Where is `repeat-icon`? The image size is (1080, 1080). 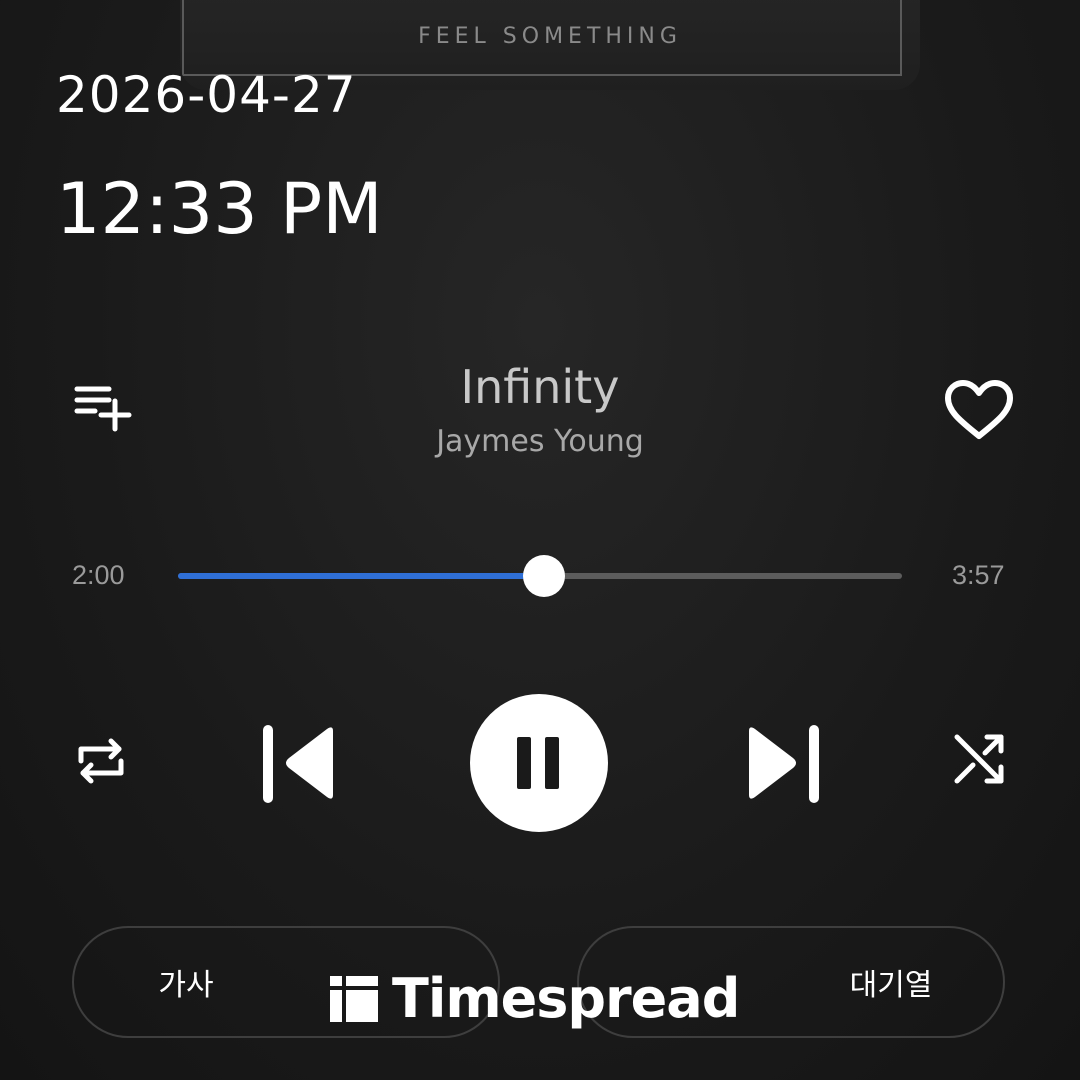
repeat-icon is located at coordinates (101, 761).